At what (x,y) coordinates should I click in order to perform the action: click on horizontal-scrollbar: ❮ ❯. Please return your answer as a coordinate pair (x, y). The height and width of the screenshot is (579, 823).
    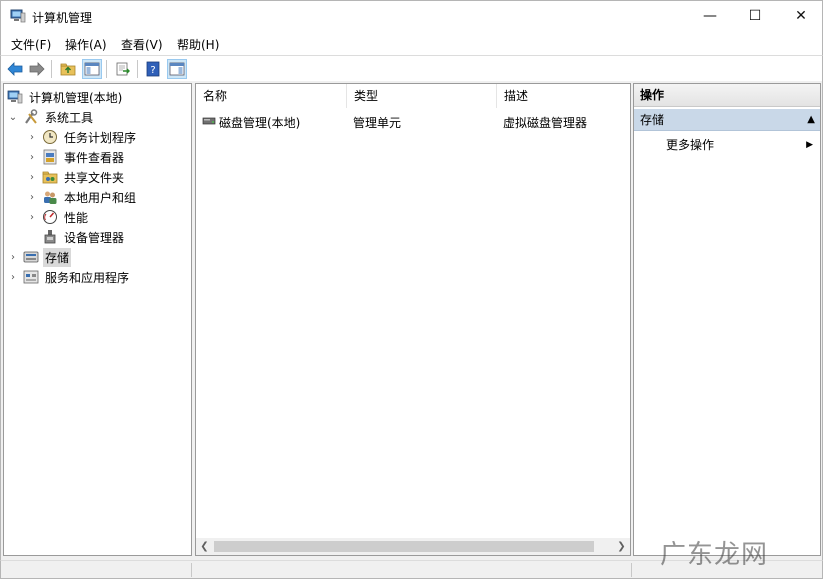
    Looking at the image, I should click on (413, 546).